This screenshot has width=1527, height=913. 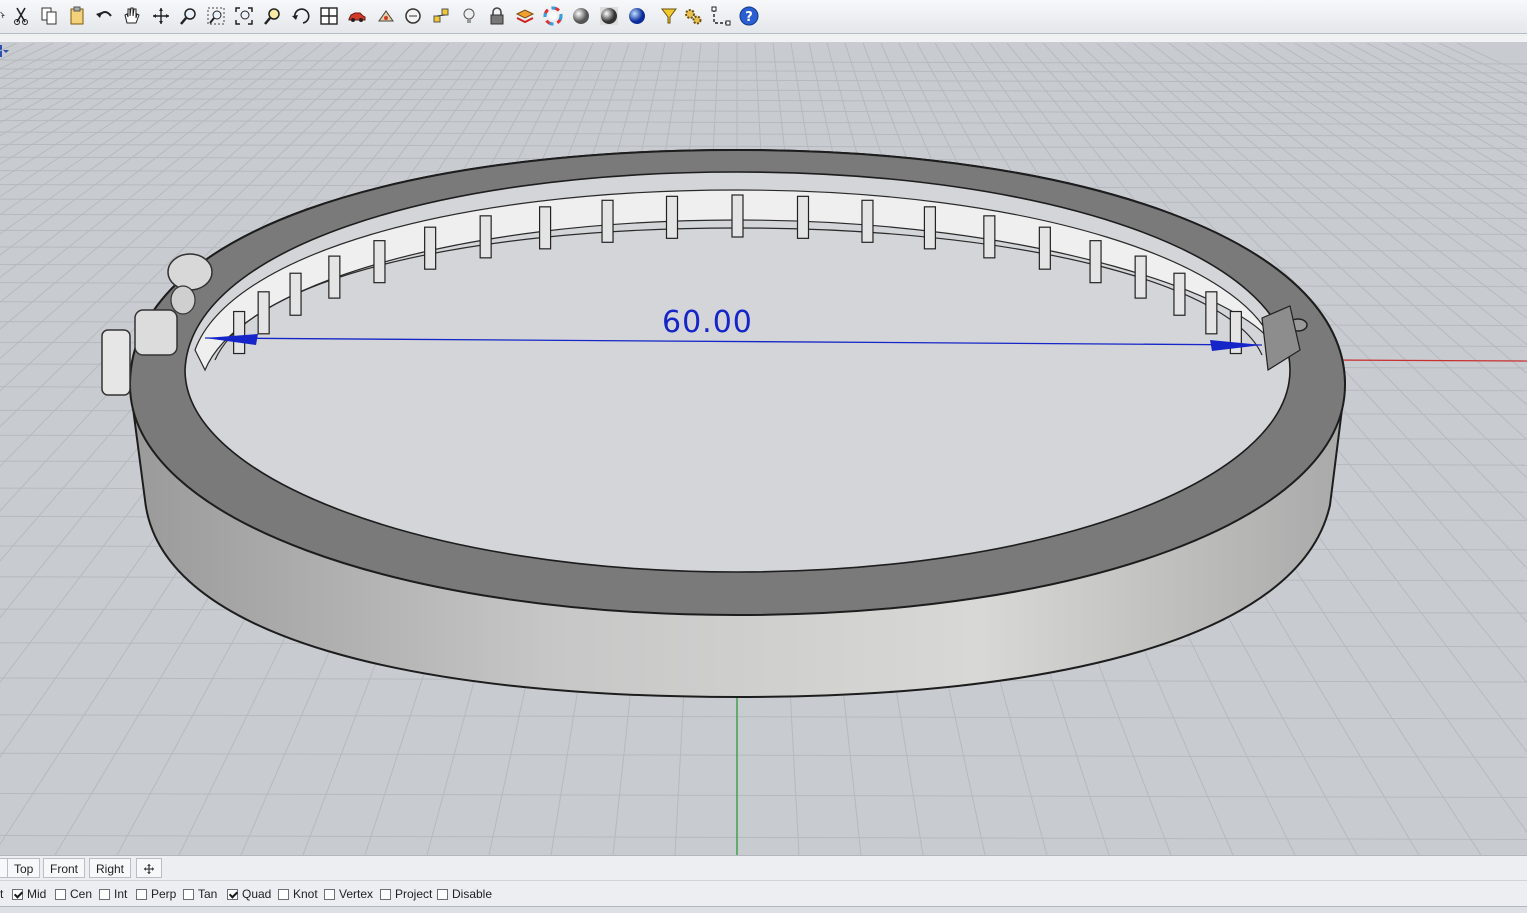 What do you see at coordinates (49, 16) in the screenshot?
I see `copy-icon` at bounding box center [49, 16].